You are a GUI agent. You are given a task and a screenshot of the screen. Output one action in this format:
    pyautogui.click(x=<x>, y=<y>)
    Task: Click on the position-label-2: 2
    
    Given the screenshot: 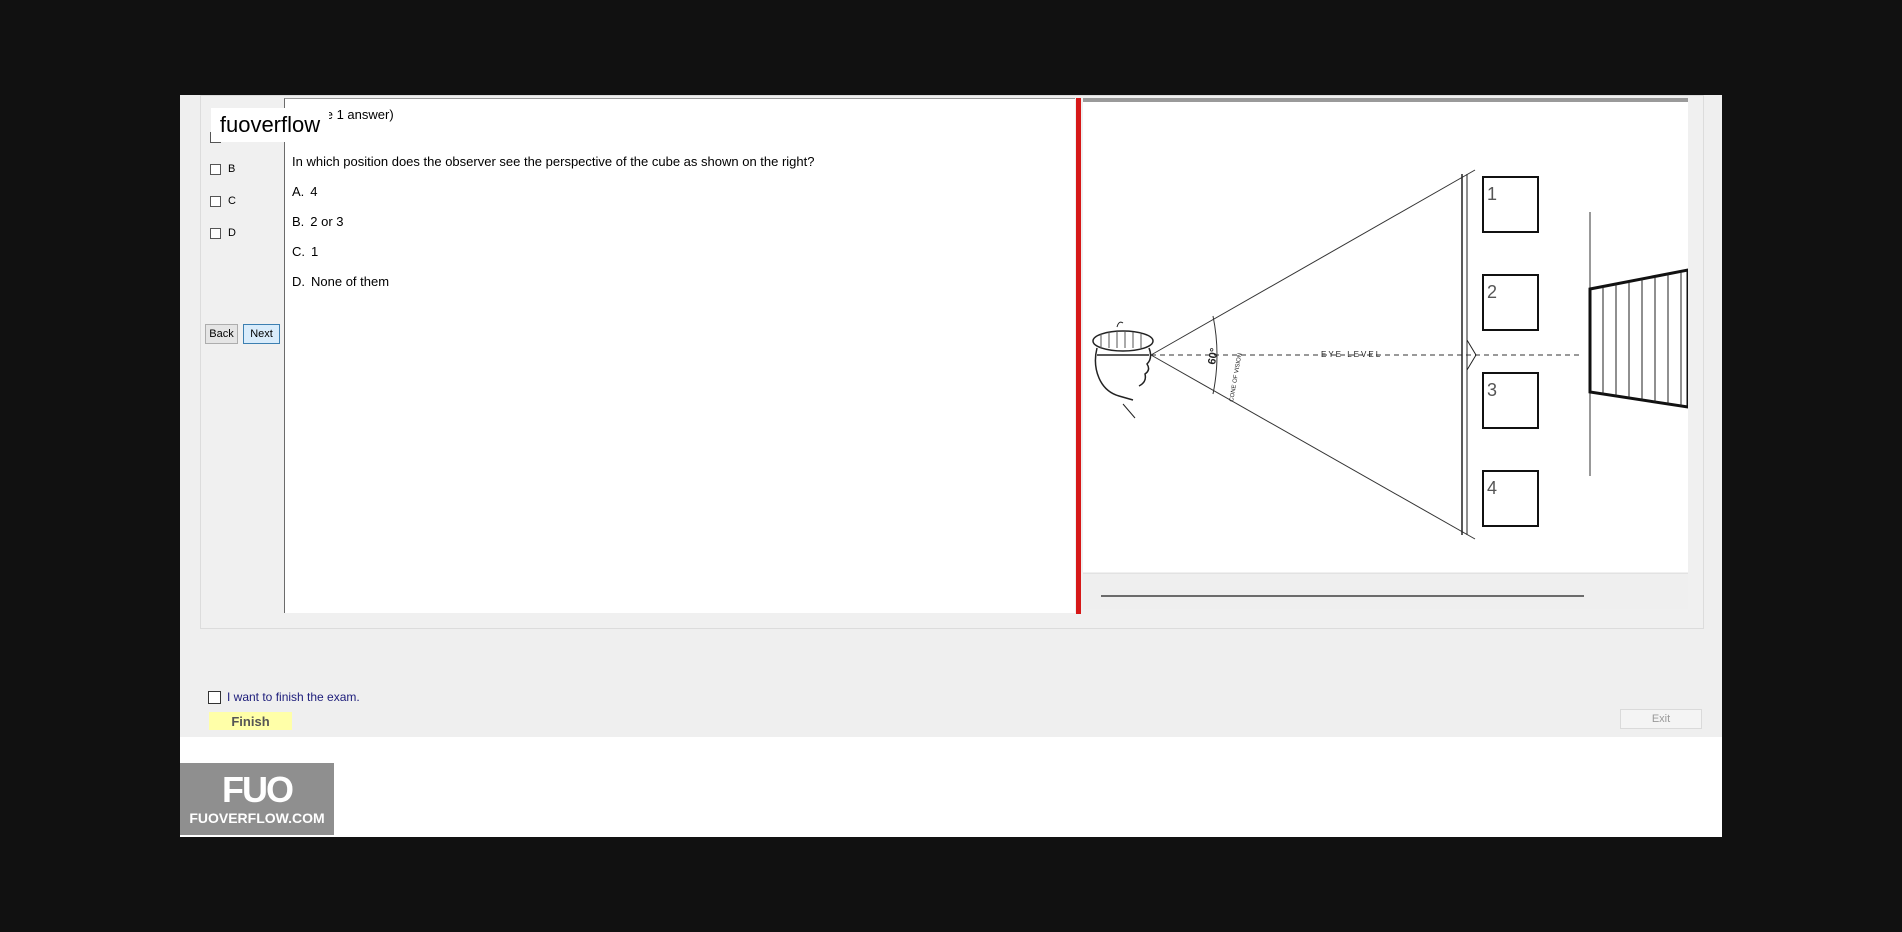 What is the action you would take?
    pyautogui.click(x=1492, y=292)
    